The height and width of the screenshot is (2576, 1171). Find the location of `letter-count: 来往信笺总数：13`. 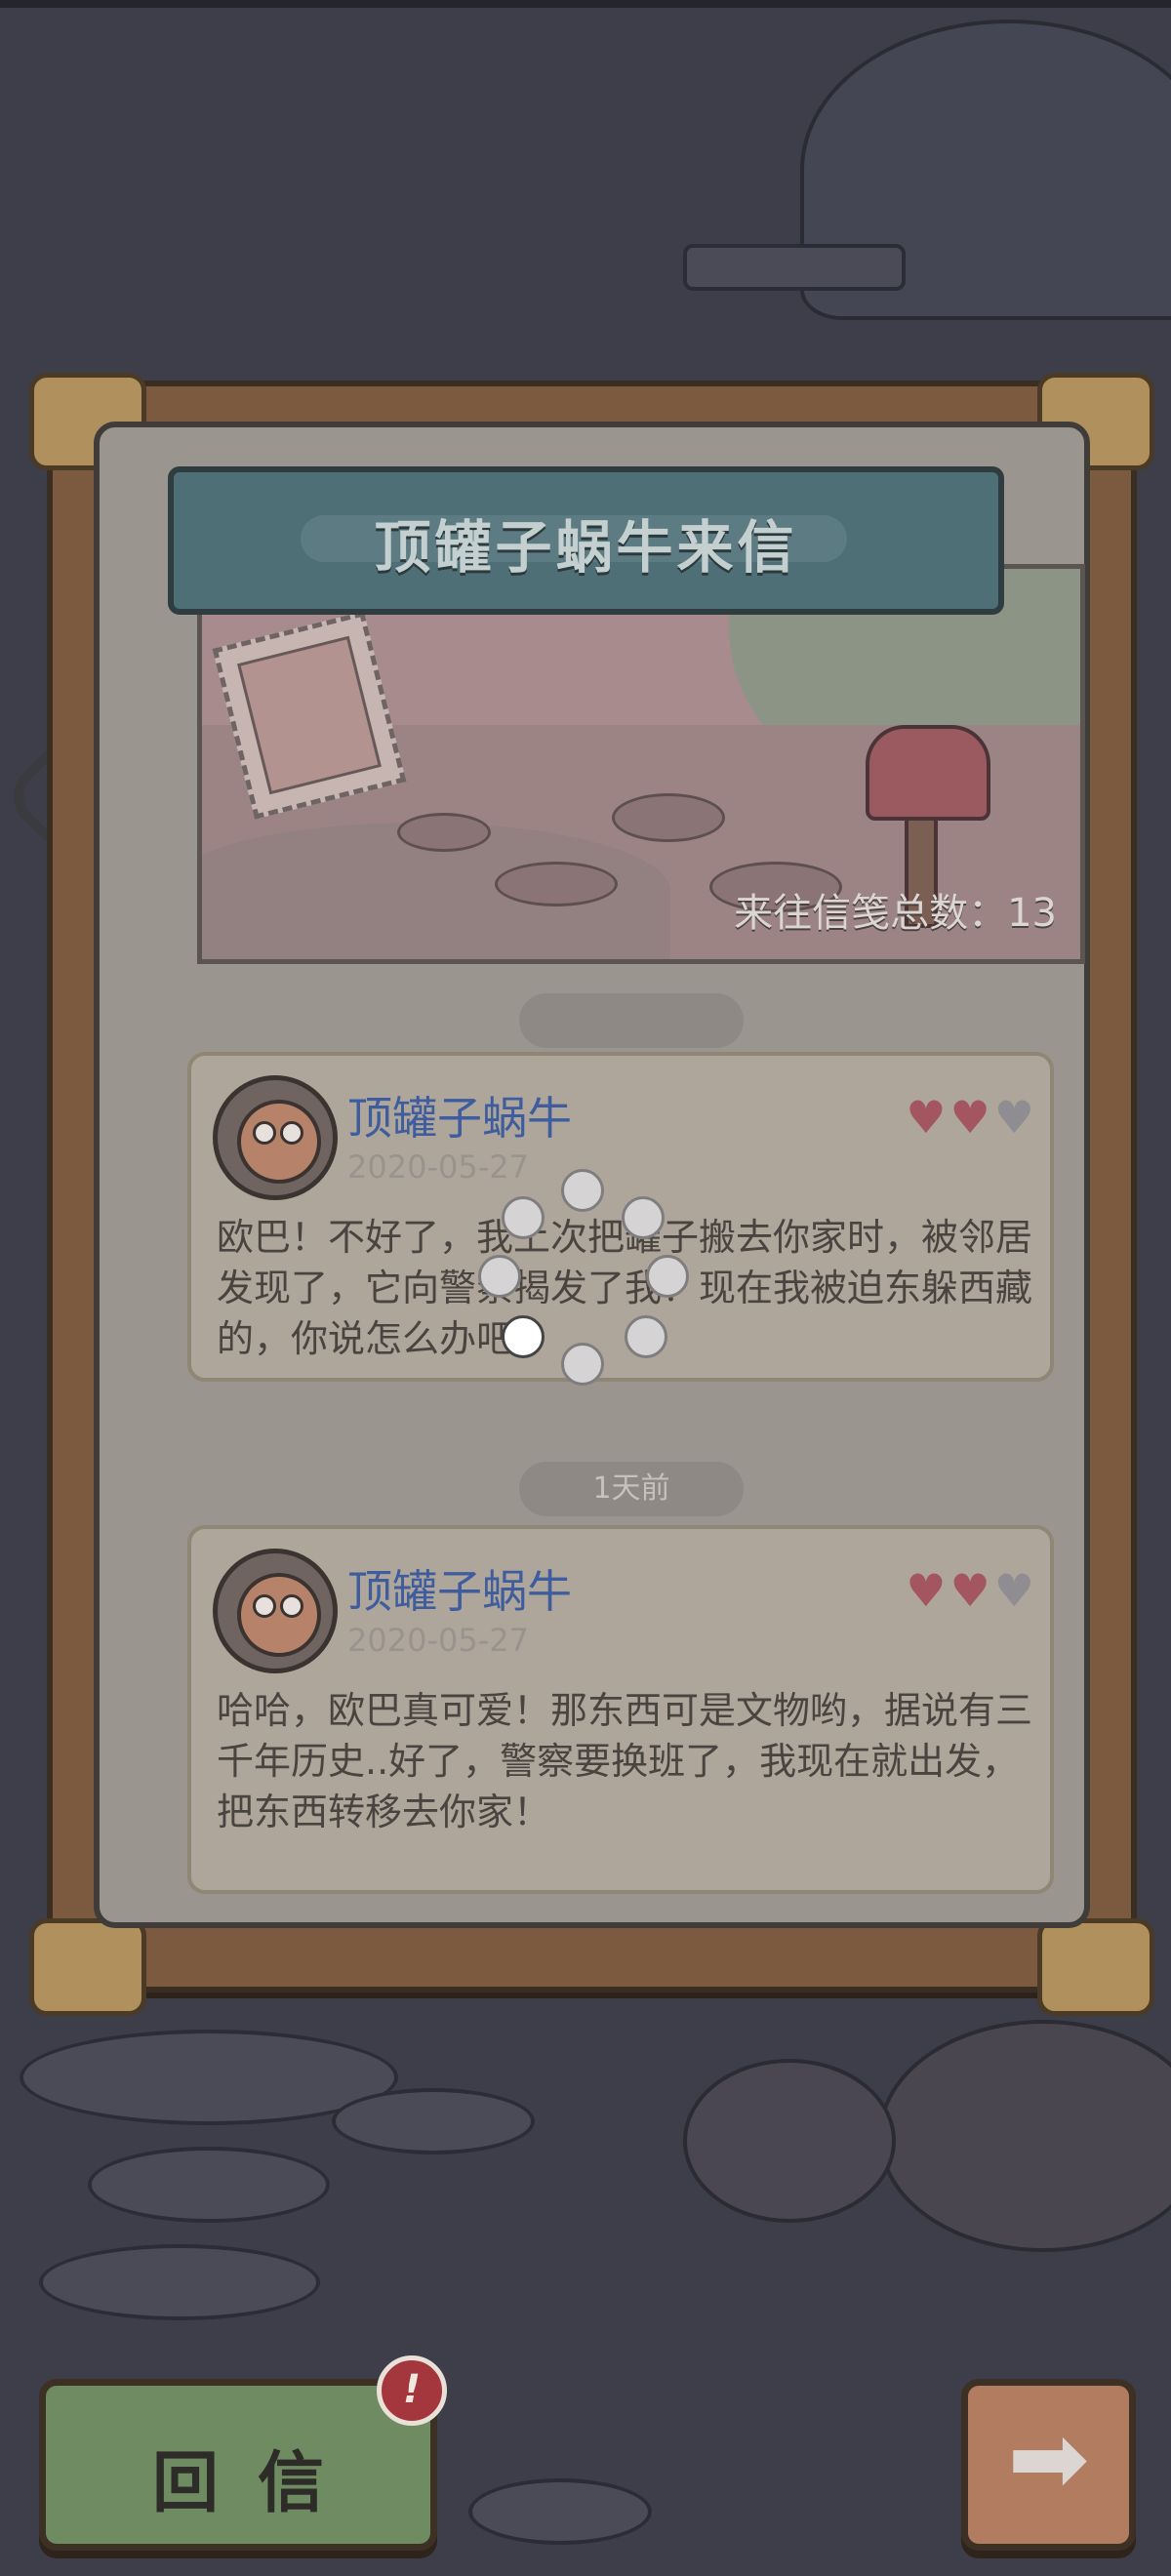

letter-count: 来往信笺总数：13 is located at coordinates (895, 913).